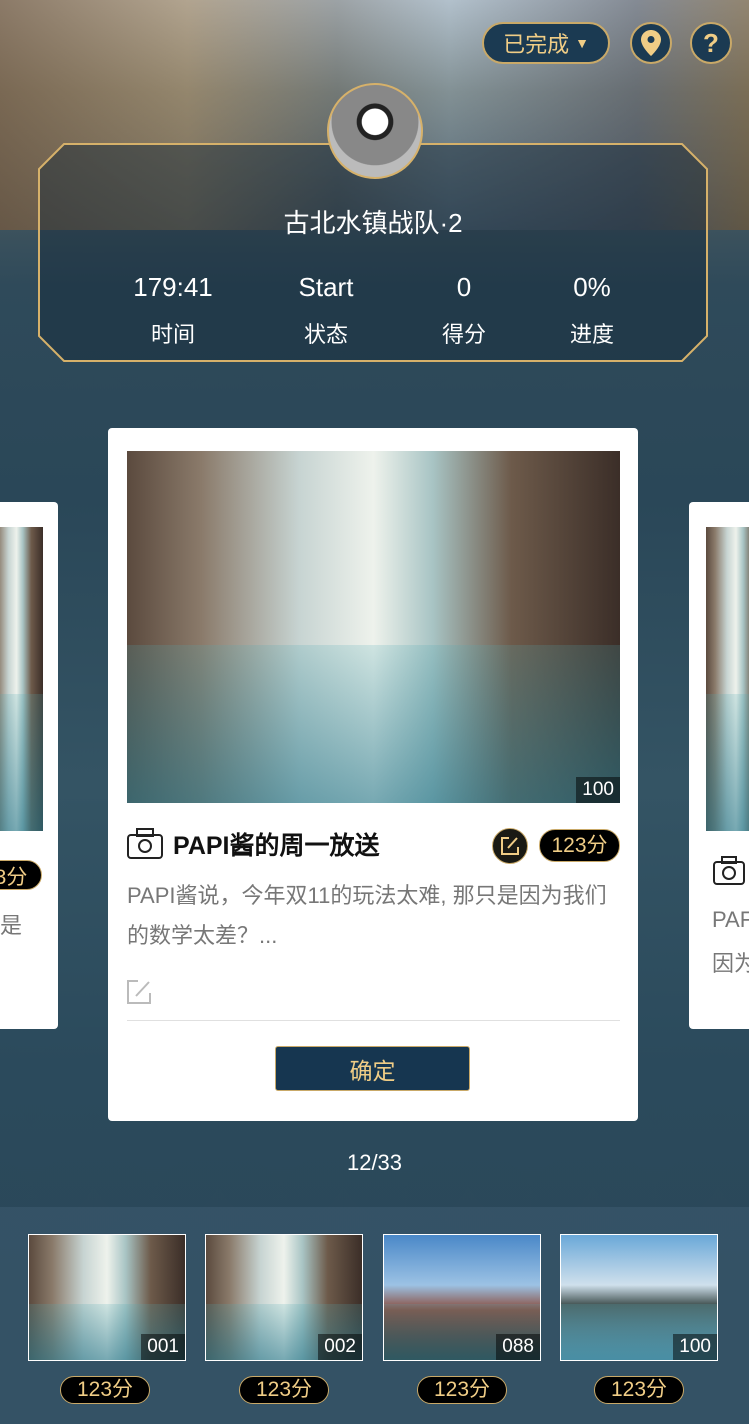 The height and width of the screenshot is (1424, 749). Describe the element at coordinates (582, 43) in the screenshot. I see `caret-down-icon: ▼` at that location.